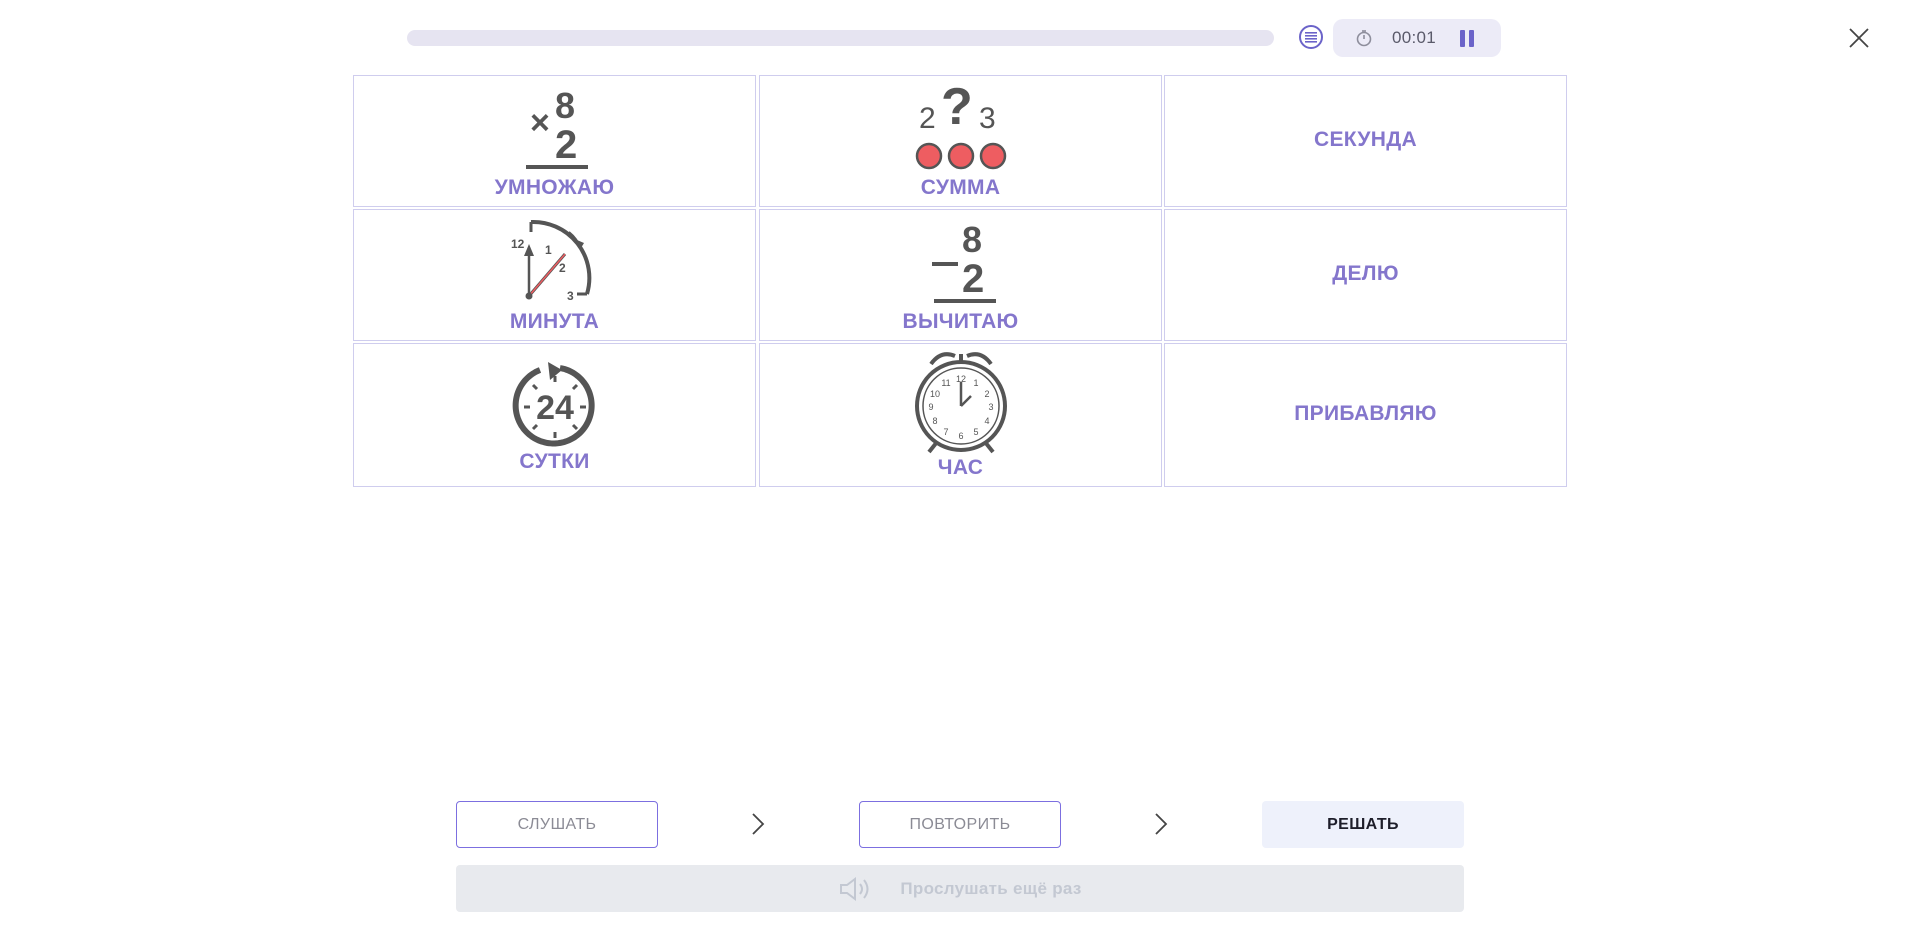 Image resolution: width=1920 pixels, height=941 pixels. I want to click on repeat-button: ПОВТОРИТЬ, so click(960, 824).